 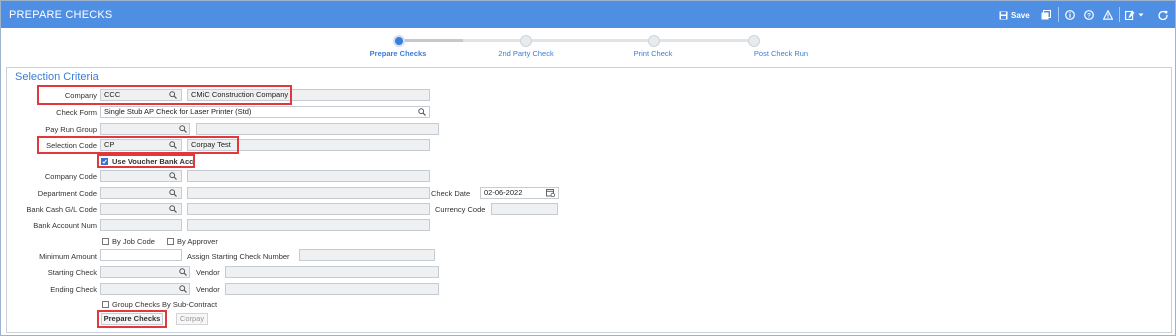 I want to click on info-button, so click(x=1070, y=15).